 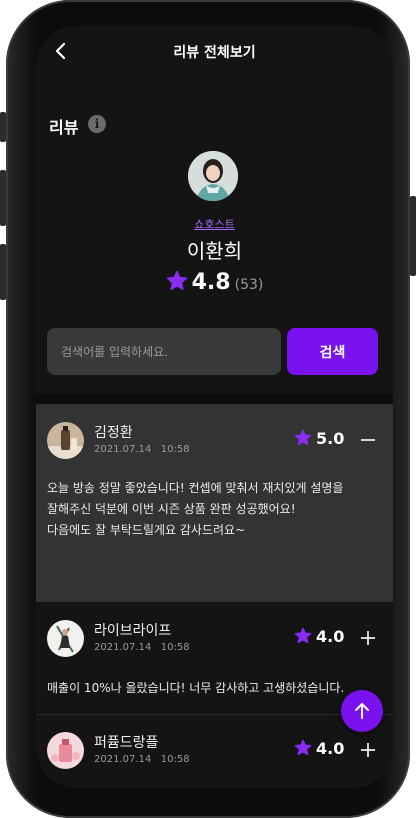 I want to click on power-button, so click(x=413, y=236).